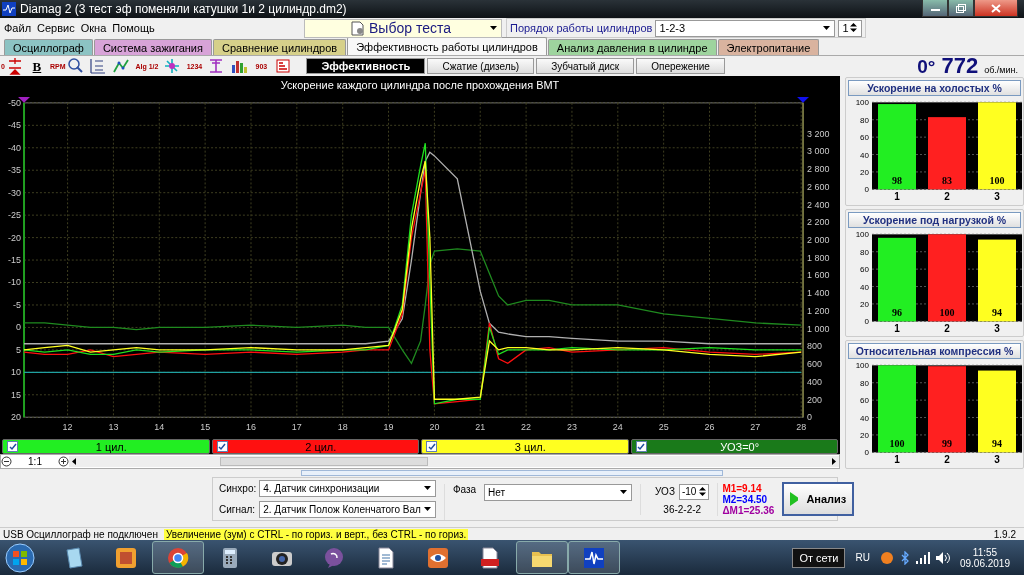 Image resolution: width=1024 pixels, height=575 pixels. Describe the element at coordinates (438, 557) in the screenshot. I see `eye-icon-drawing` at that location.